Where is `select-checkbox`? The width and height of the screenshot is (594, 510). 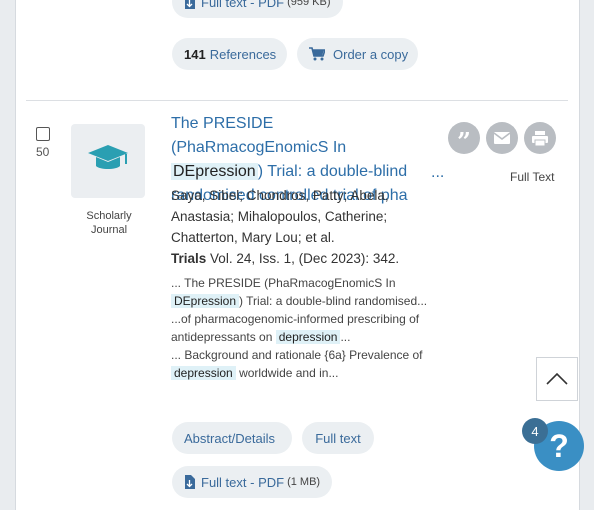
select-checkbox is located at coordinates (43, 134).